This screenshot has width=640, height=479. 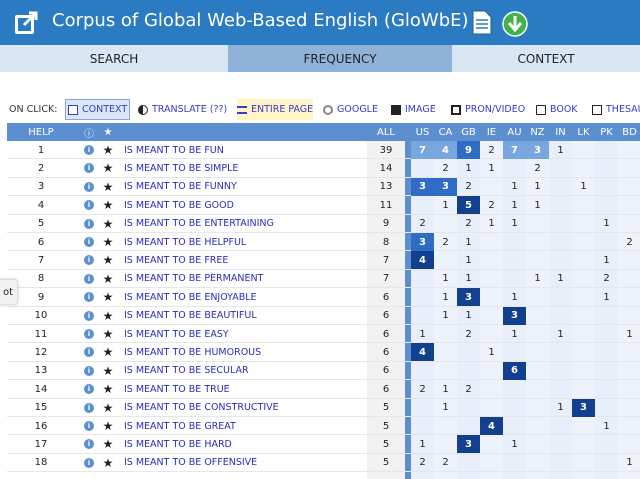 I want to click on word-link: IS MEANT TO BE ENJOYABLE, so click(x=244, y=297).